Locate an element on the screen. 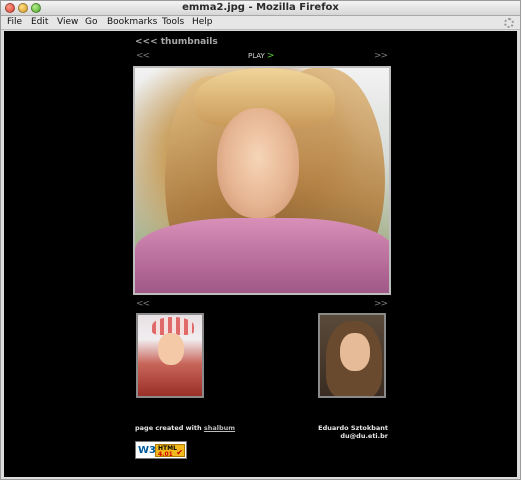  checkmark-icon: ✔ is located at coordinates (179, 452).